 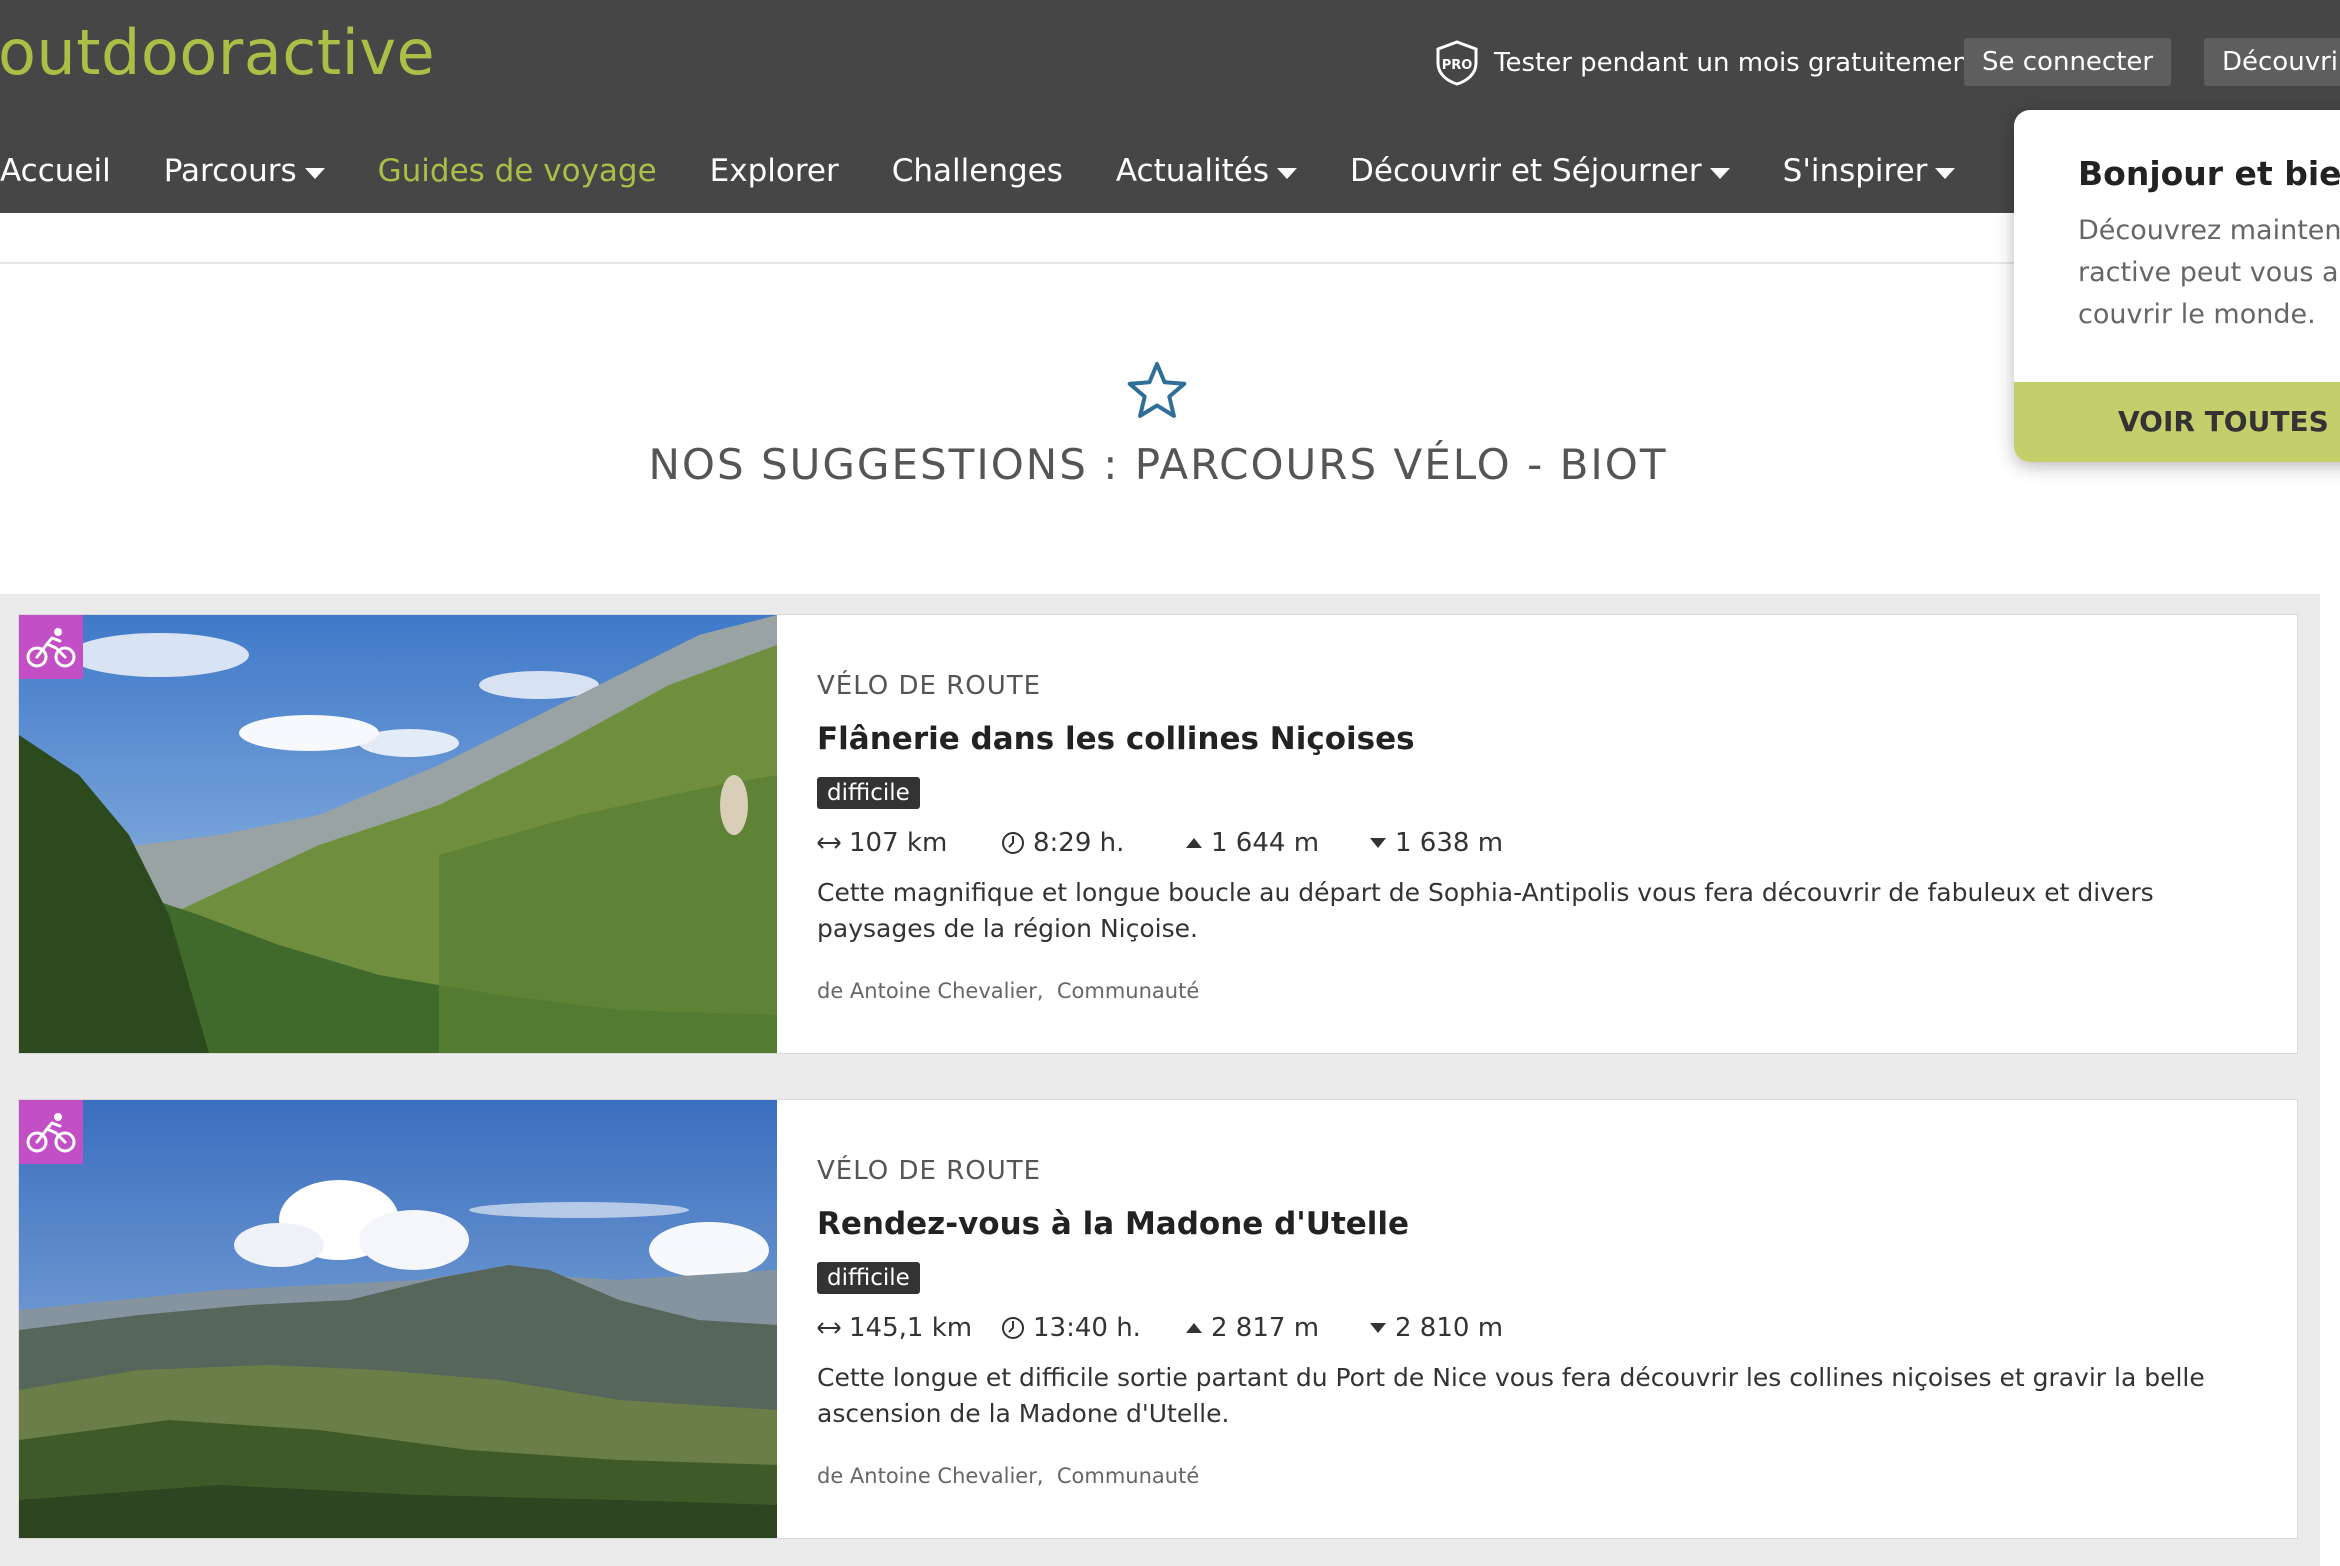 I want to click on nav-item-challenges: Challenges, so click(x=977, y=171).